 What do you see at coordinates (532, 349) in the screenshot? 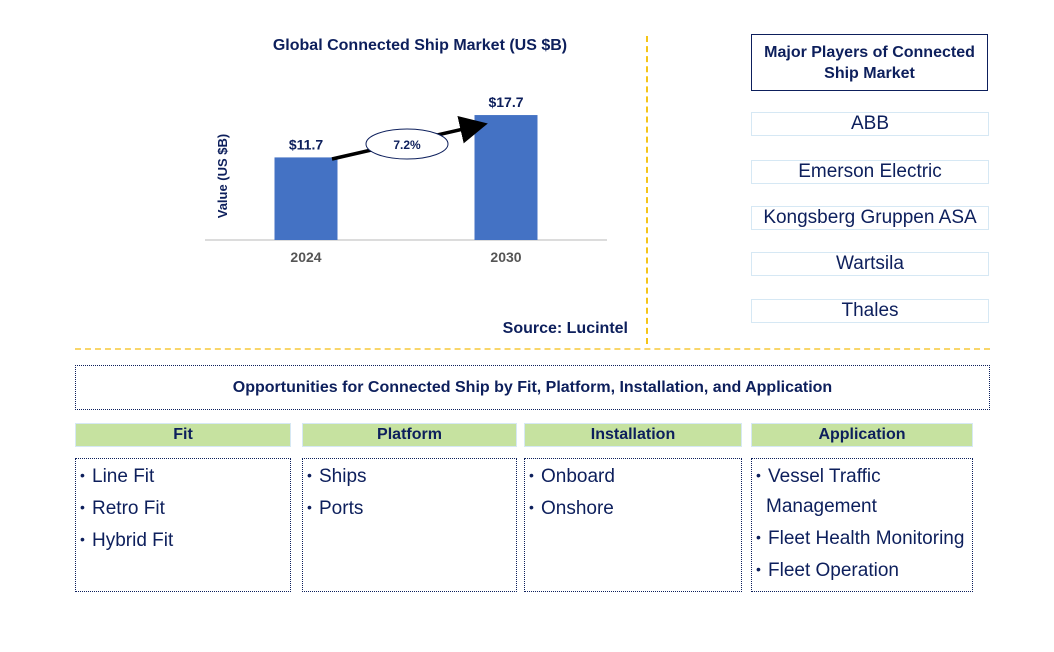
I see `horizontal-divider` at bounding box center [532, 349].